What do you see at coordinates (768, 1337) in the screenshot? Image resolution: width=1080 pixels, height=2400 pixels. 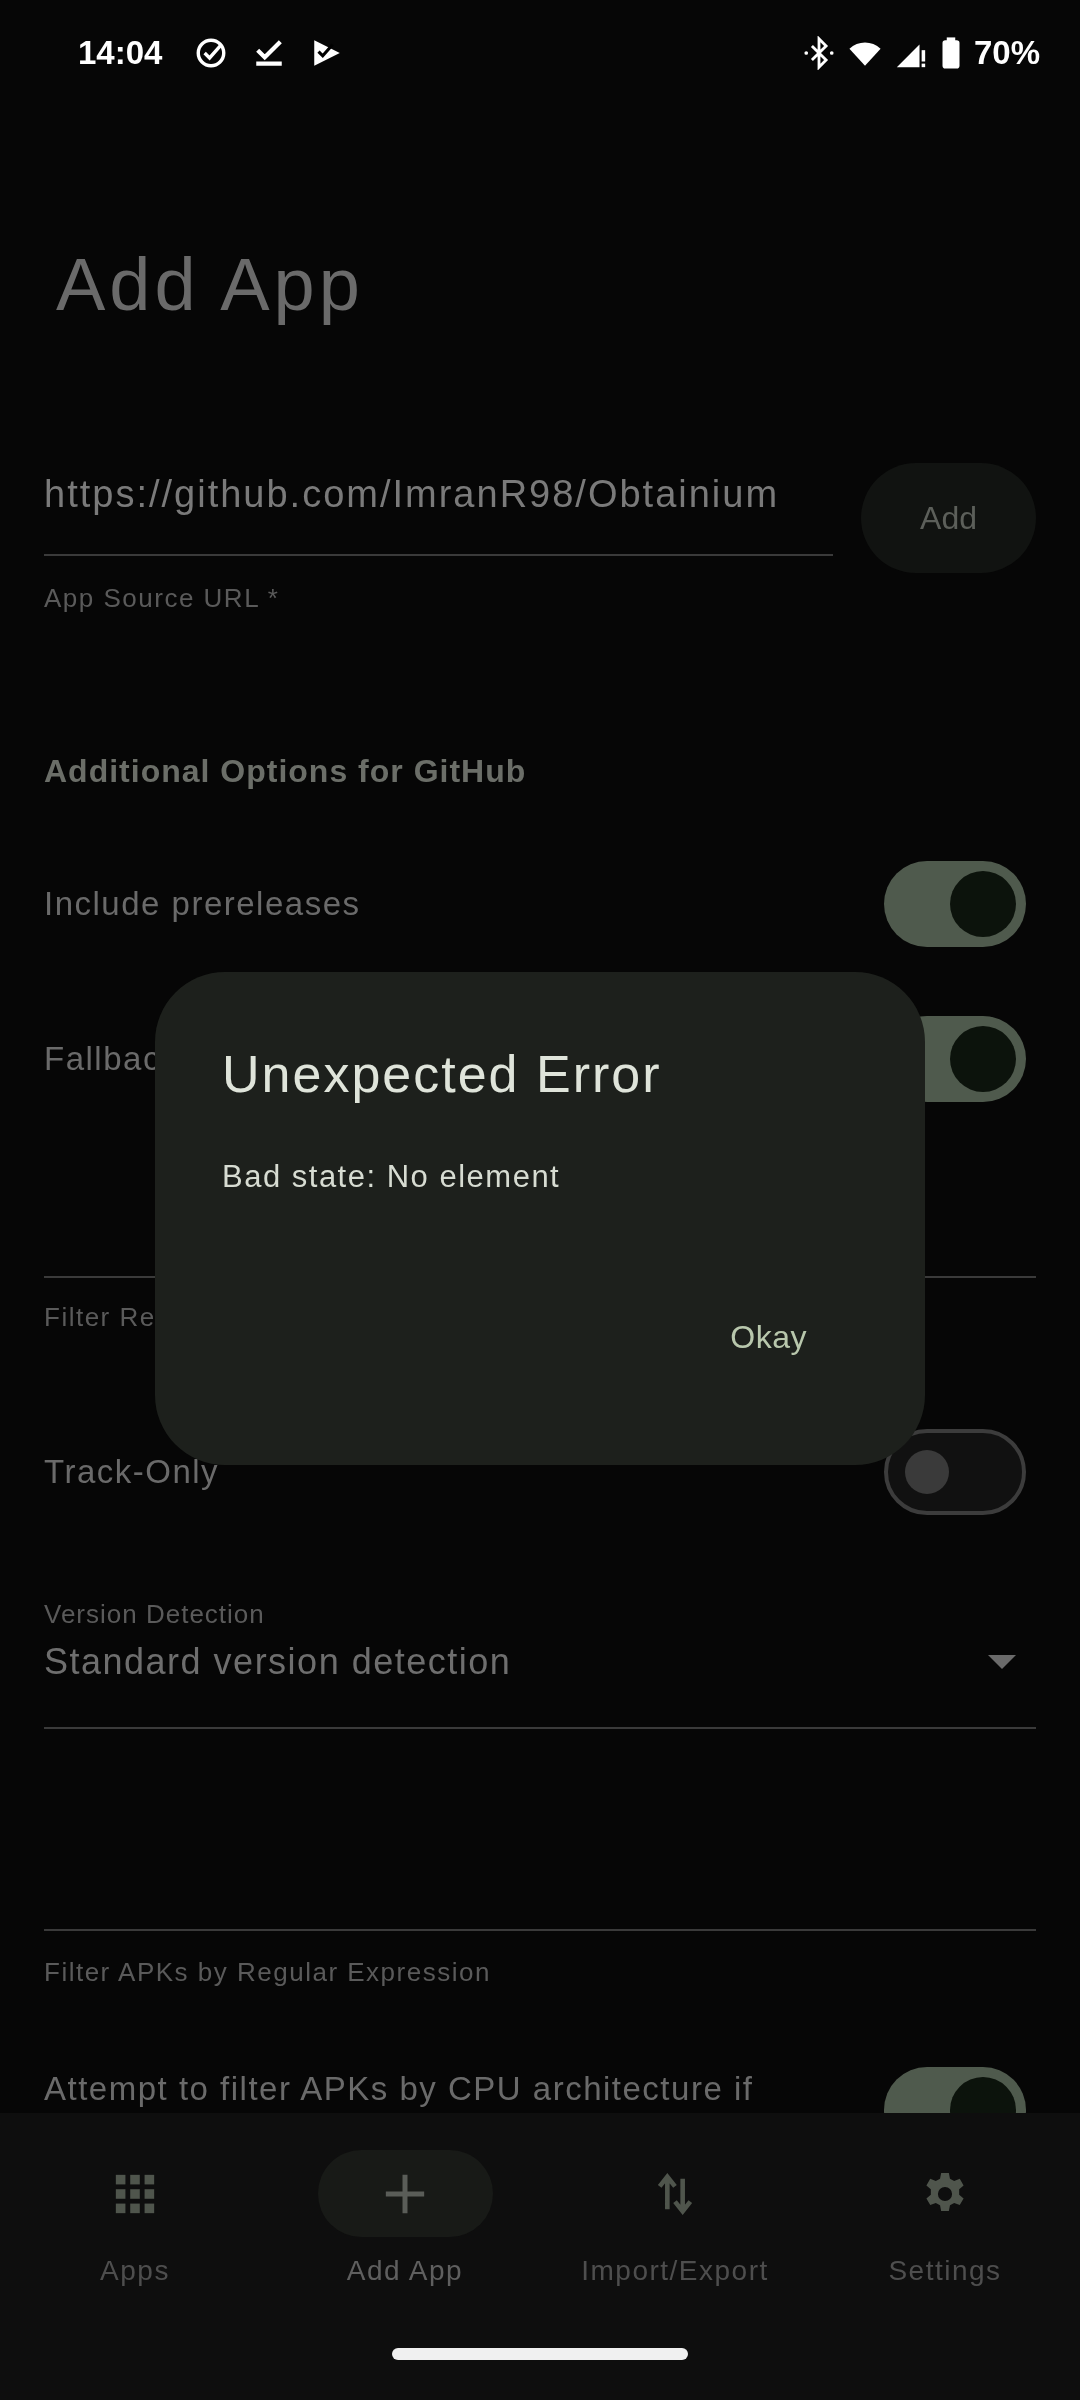 I see `okay-button: Okay` at bounding box center [768, 1337].